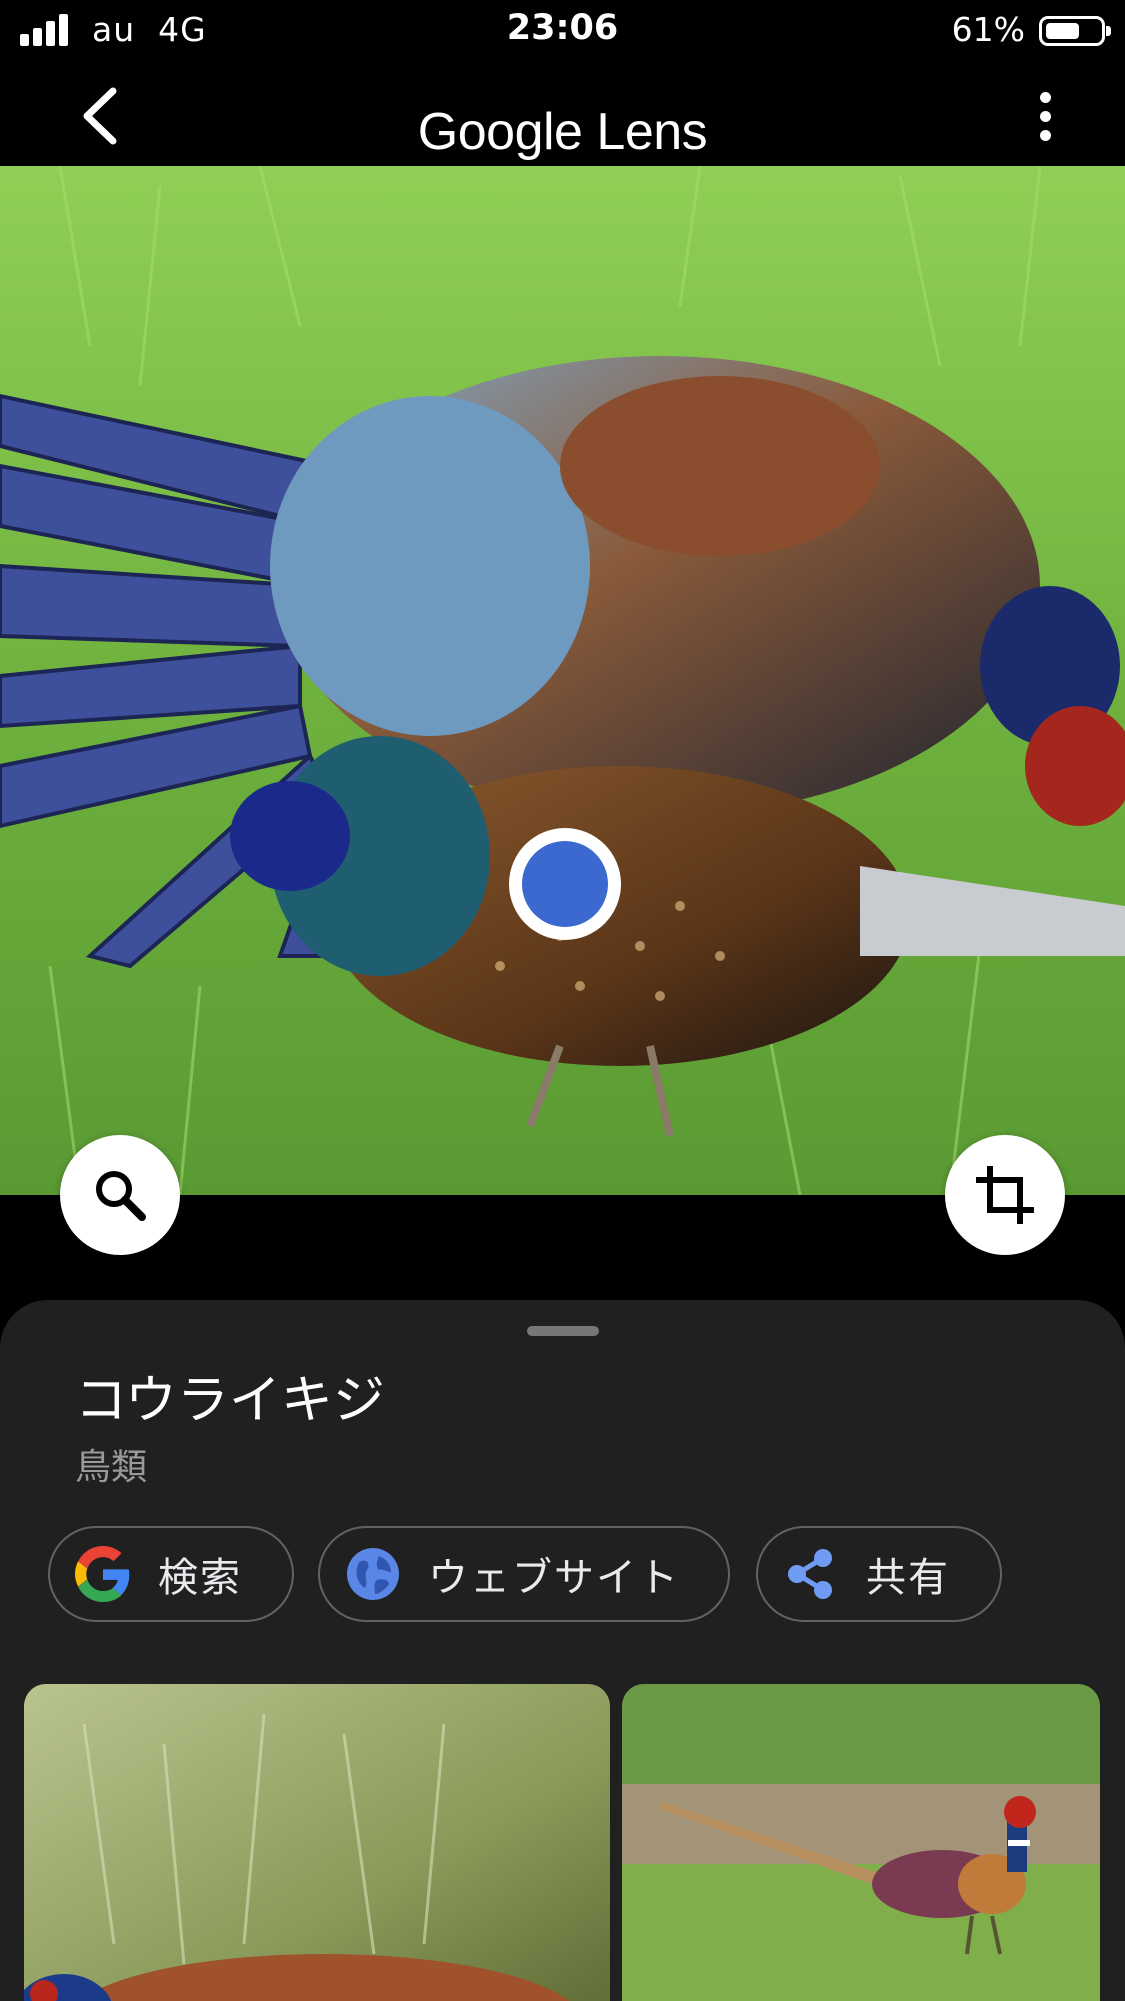 This screenshot has width=1125, height=2001. I want to click on search-button, so click(120, 1195).